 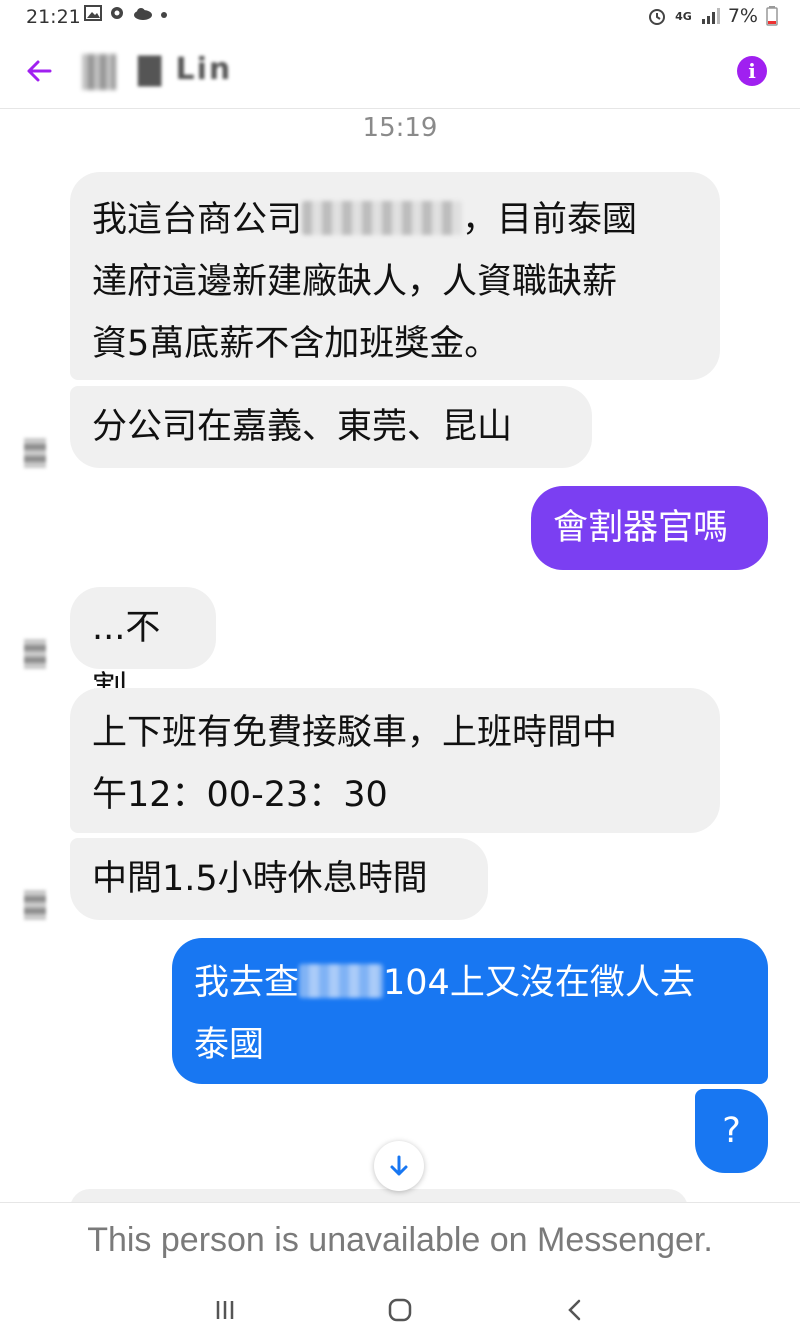 What do you see at coordinates (126, 13) in the screenshot?
I see `notification-icons` at bounding box center [126, 13].